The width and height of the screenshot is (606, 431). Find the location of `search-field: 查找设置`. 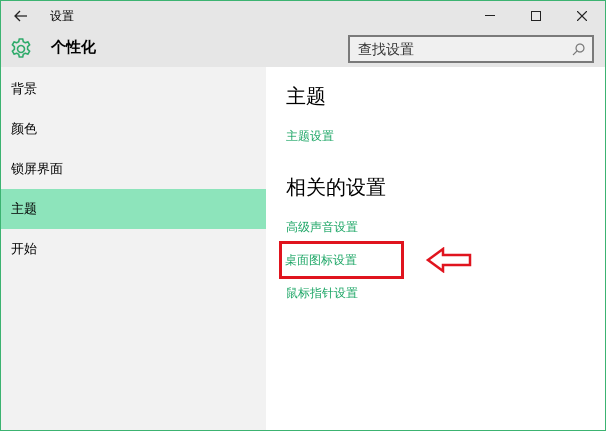

search-field: 查找设置 is located at coordinates (471, 48).